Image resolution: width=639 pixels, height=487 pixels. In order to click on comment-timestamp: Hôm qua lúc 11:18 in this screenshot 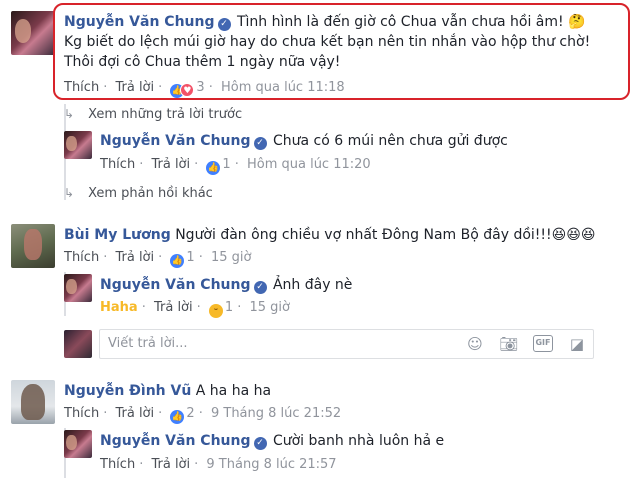, I will do `click(283, 87)`.